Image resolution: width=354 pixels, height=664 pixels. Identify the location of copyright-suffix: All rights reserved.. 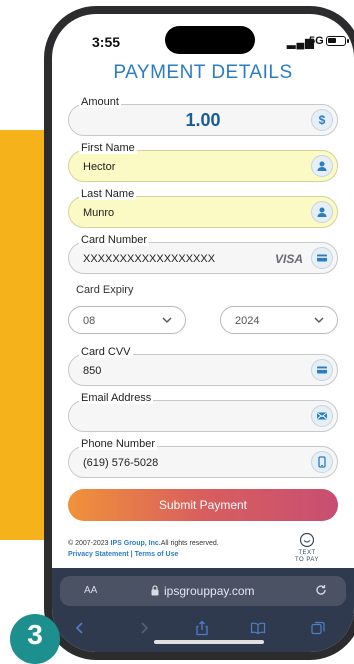
(189, 543).